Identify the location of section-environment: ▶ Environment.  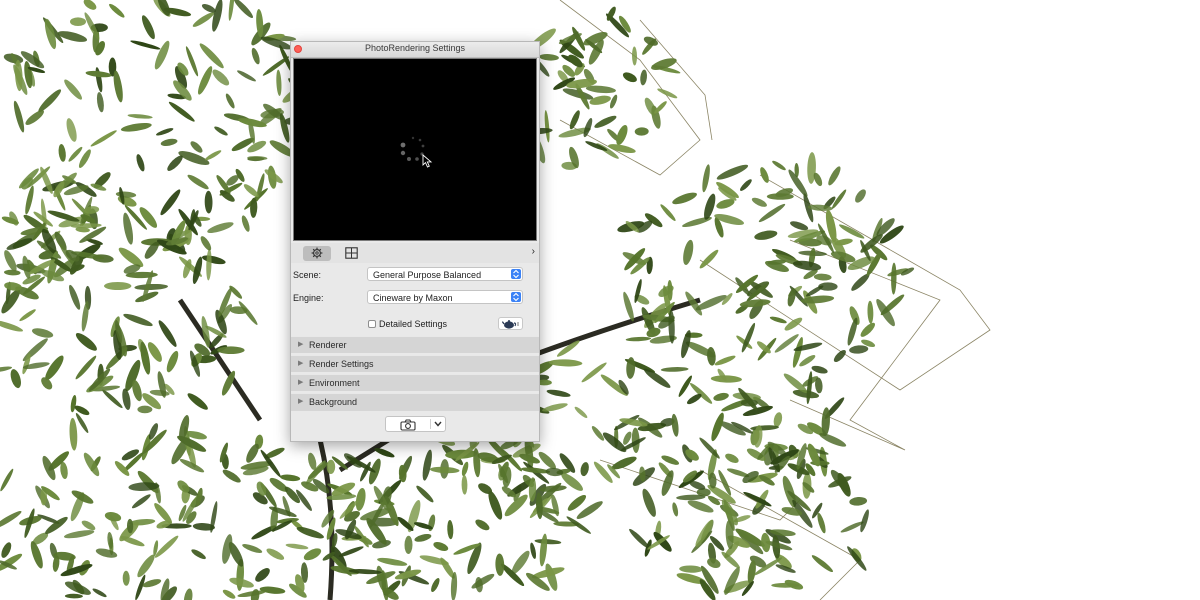
(415, 382).